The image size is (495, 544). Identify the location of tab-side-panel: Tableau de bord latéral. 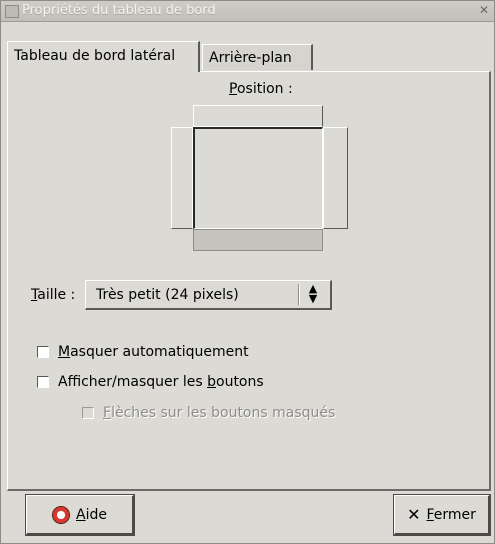
(103, 56).